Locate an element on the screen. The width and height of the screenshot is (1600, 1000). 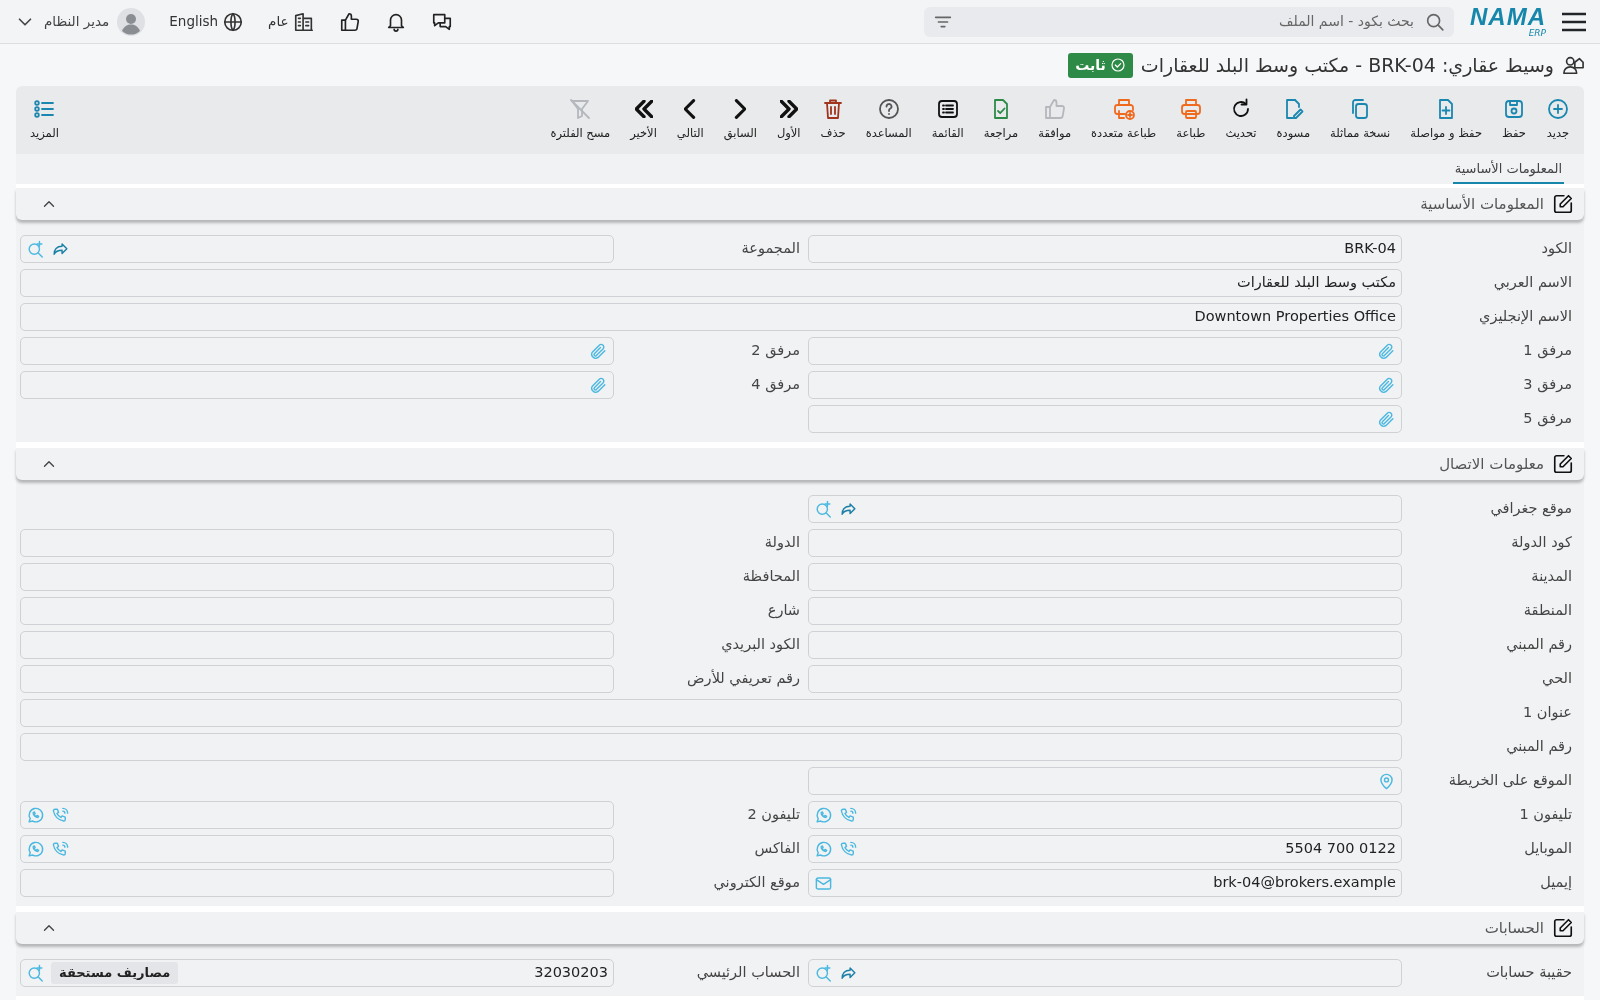
field-label: حقيبة حسابات is located at coordinates (1529, 973).